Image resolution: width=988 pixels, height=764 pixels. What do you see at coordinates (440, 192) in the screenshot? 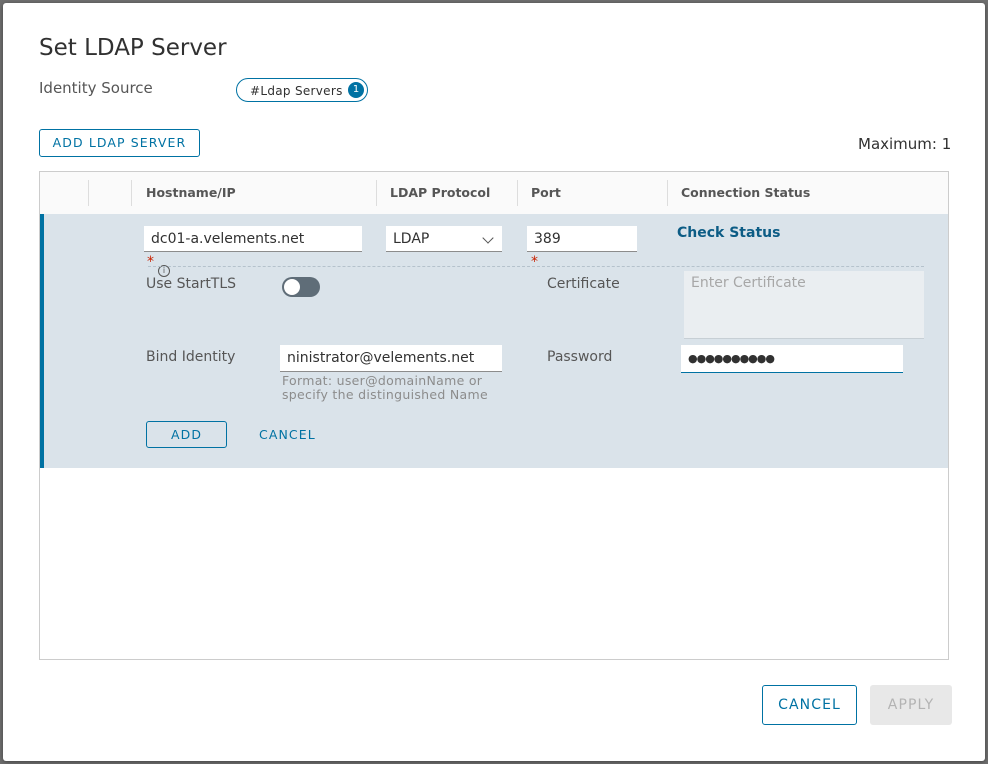
I see `column-header-protocol: LDAP Protocol` at bounding box center [440, 192].